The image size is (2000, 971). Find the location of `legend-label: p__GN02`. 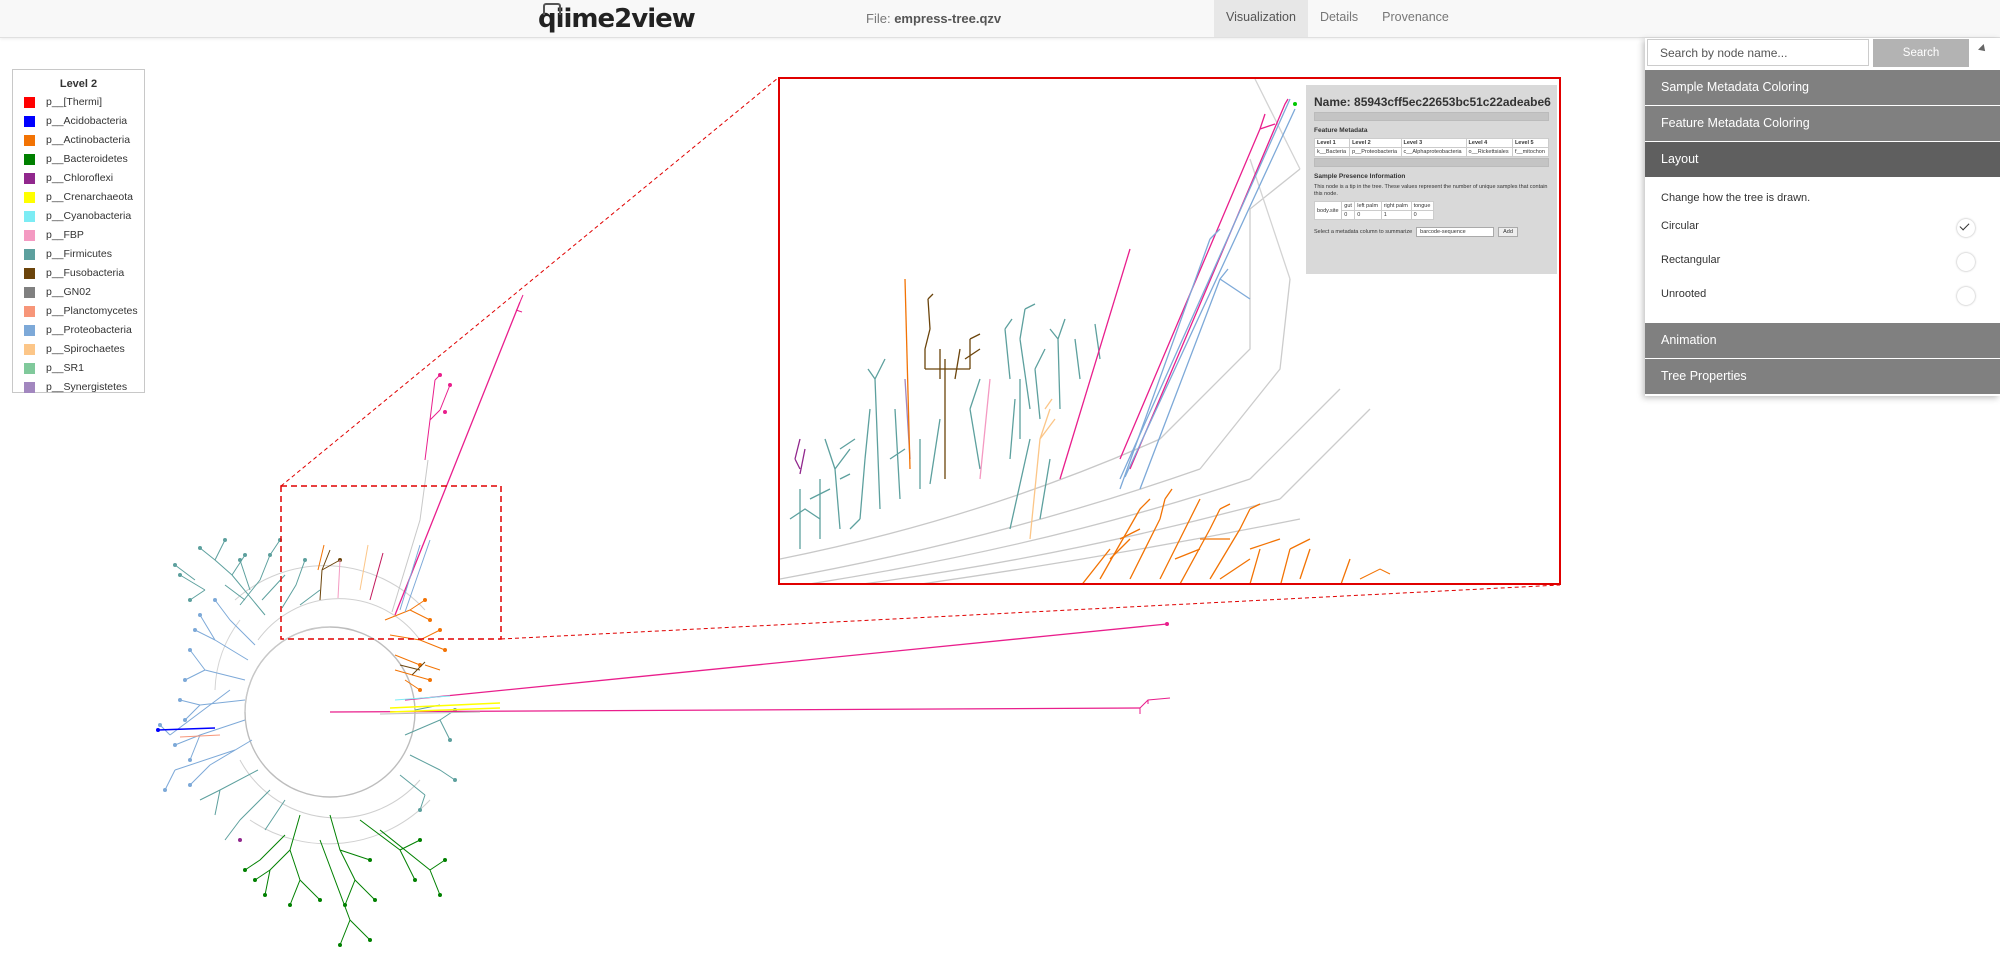

legend-label: p__GN02 is located at coordinates (68, 292).